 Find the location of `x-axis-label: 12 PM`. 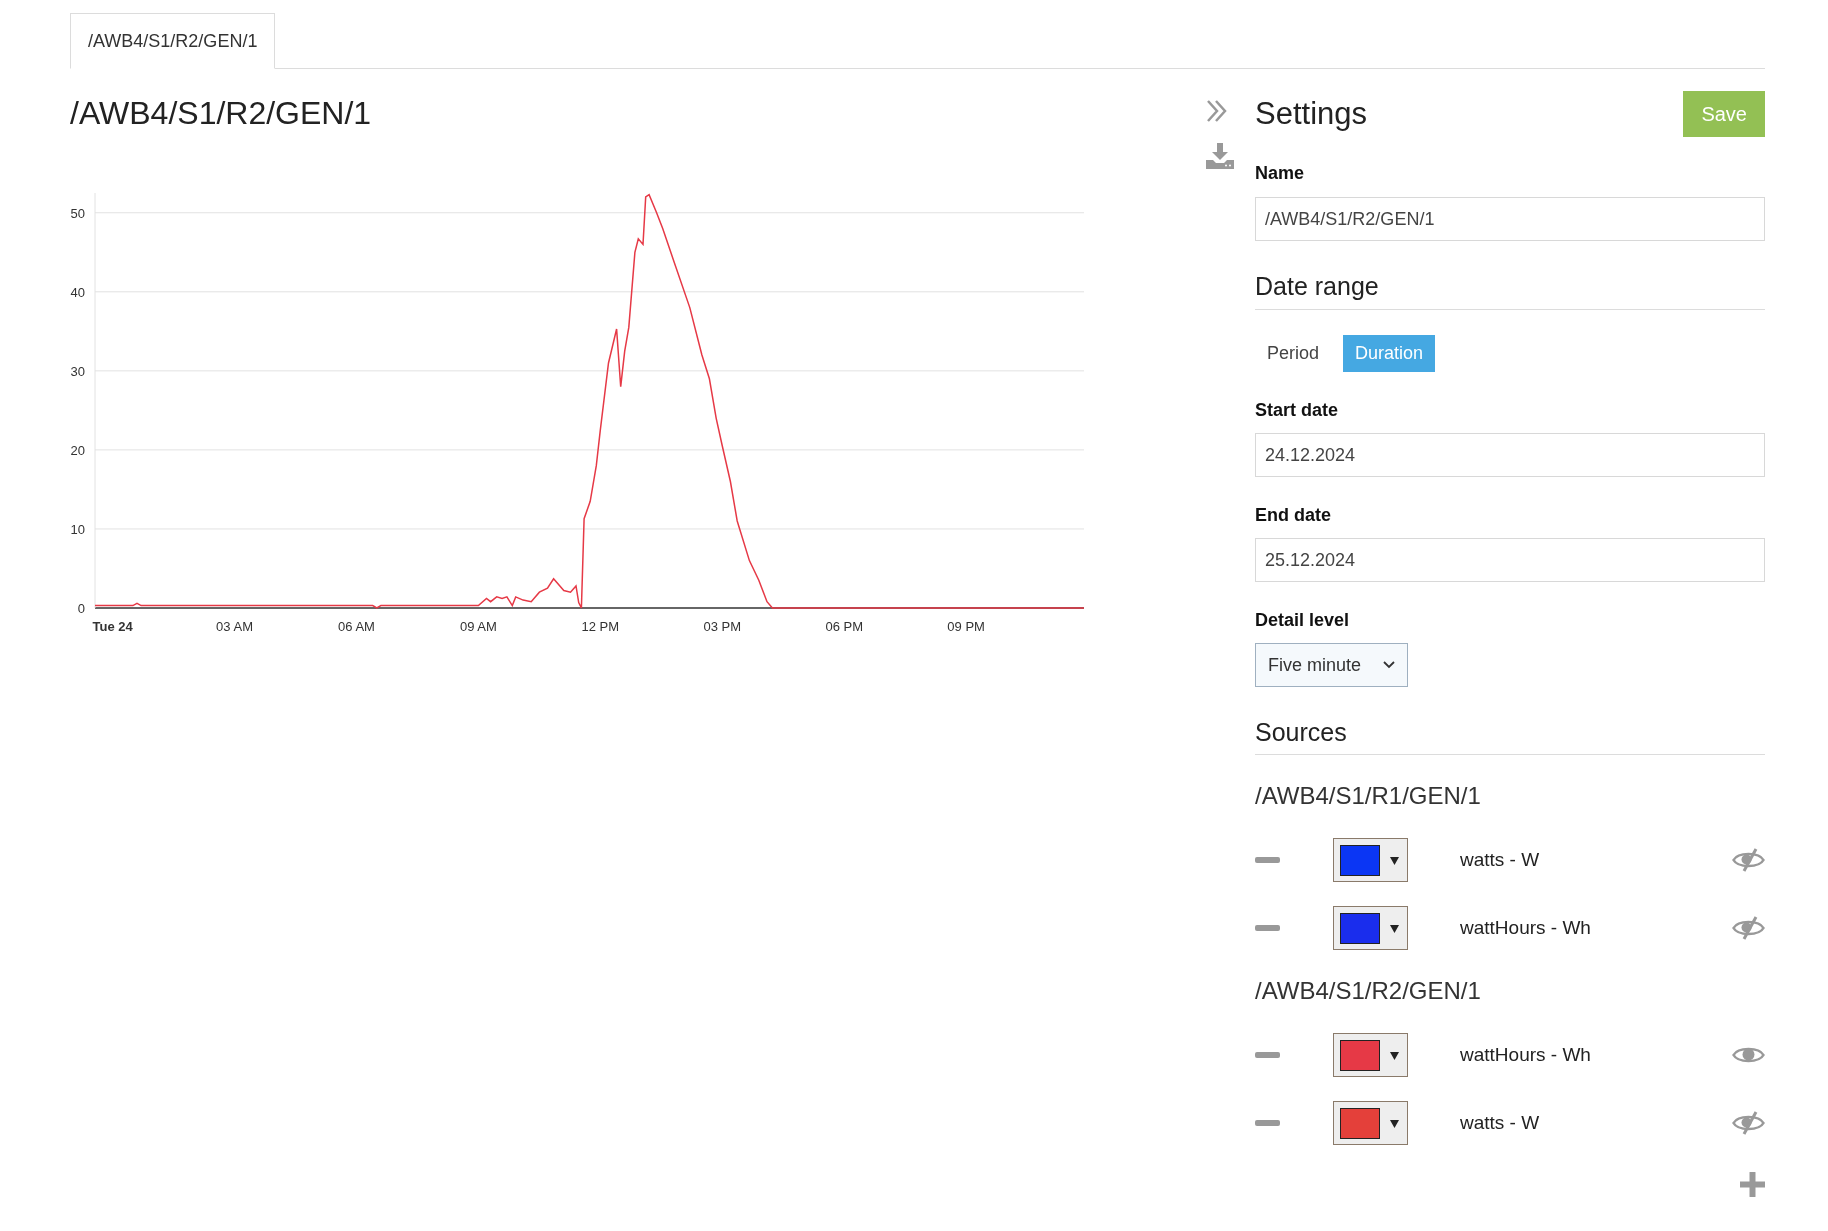

x-axis-label: 12 PM is located at coordinates (600, 626).